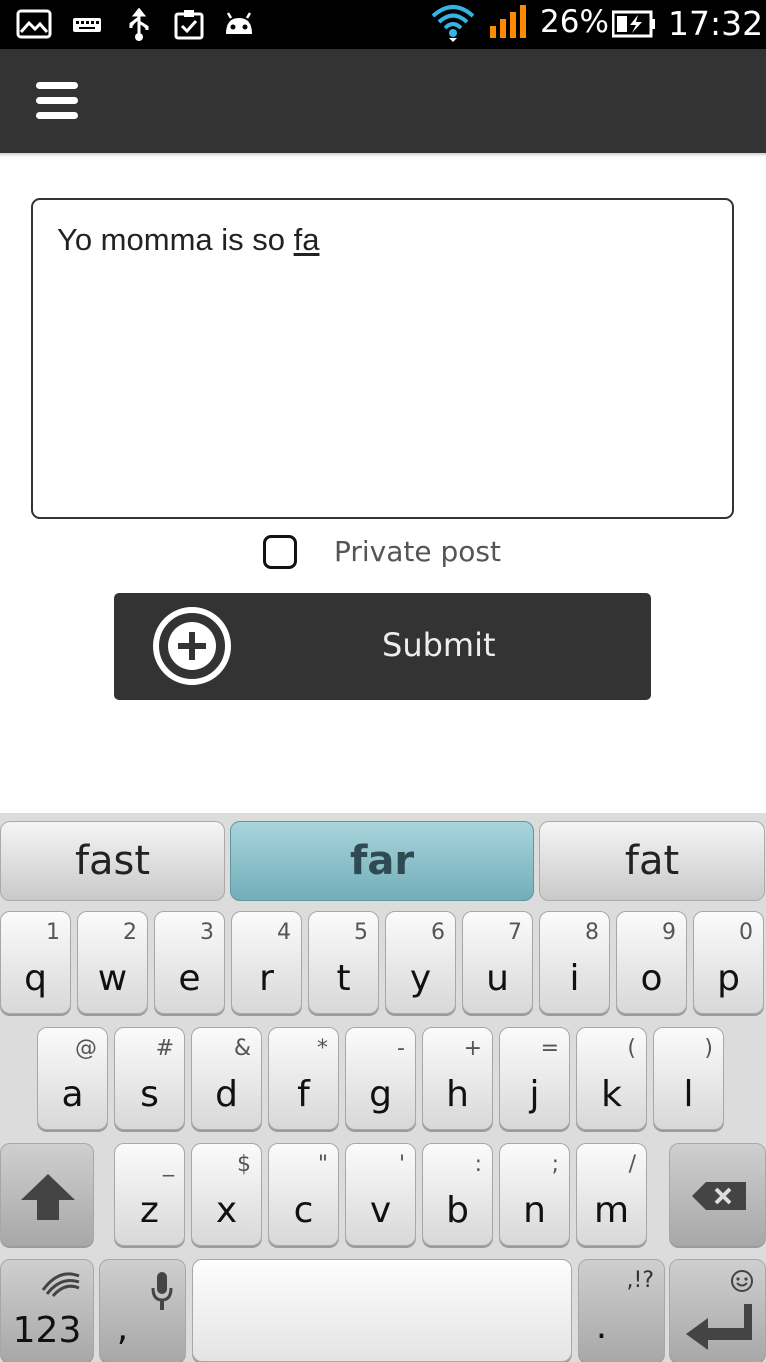 The height and width of the screenshot is (1362, 766). I want to click on key-o-label: o, so click(651, 978).